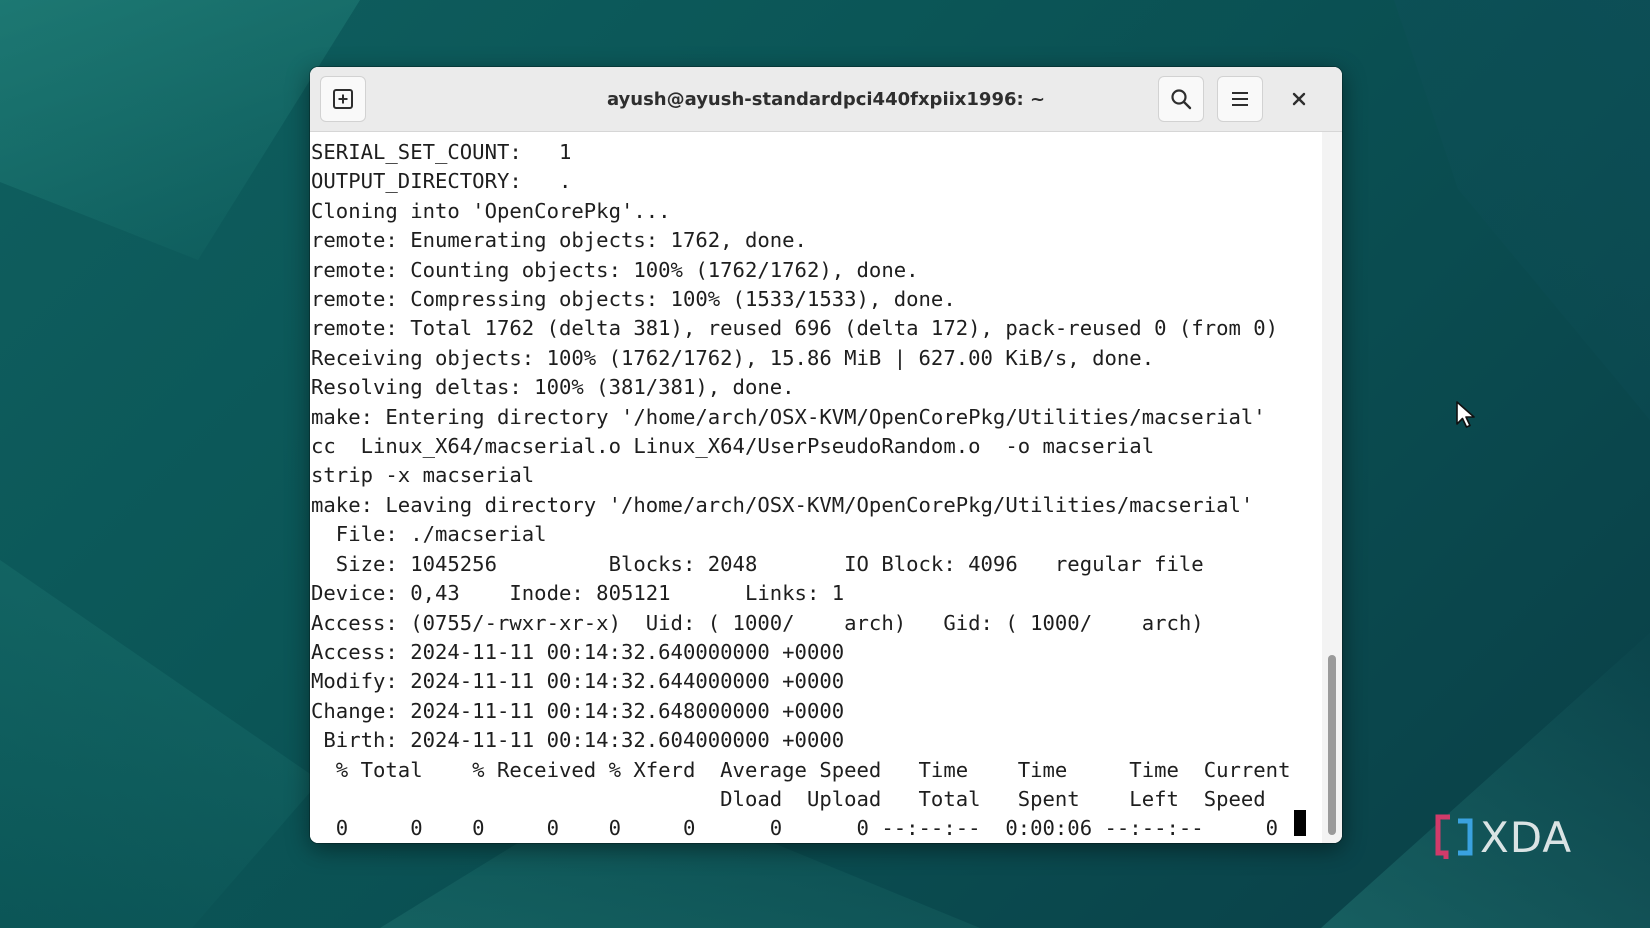 The image size is (1650, 928). Describe the element at coordinates (423, 475) in the screenshot. I see `terminal-line: strip -x macserial` at that location.